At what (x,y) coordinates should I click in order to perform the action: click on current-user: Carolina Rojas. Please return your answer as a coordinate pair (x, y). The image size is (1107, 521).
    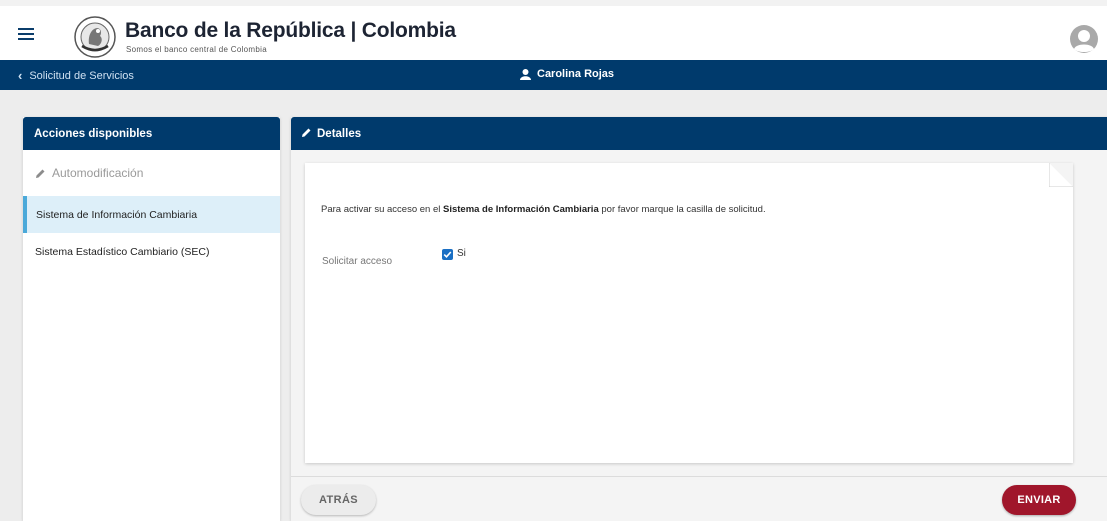
    Looking at the image, I should click on (567, 74).